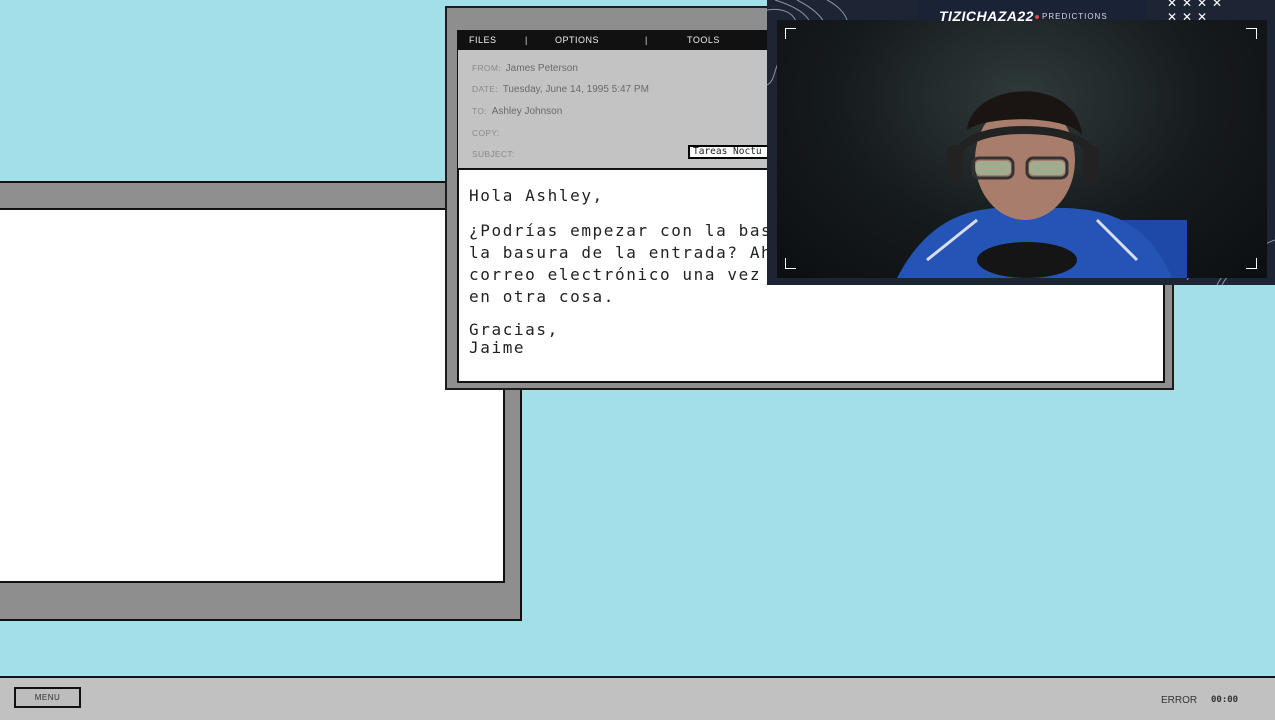 This screenshot has height=720, width=1275. I want to click on copy-row: COPY:, so click(485, 133).